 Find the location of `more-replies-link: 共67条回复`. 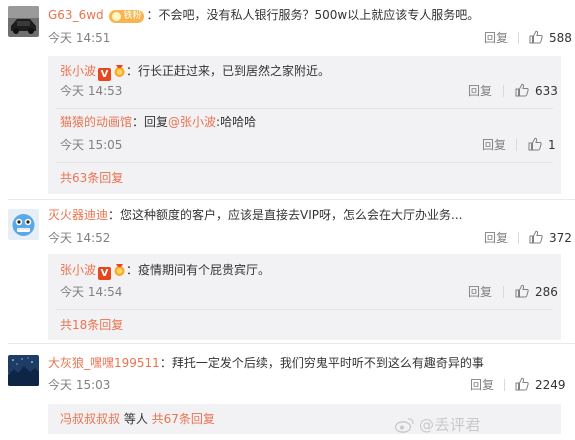

more-replies-link: 共67条回复 is located at coordinates (183, 419).